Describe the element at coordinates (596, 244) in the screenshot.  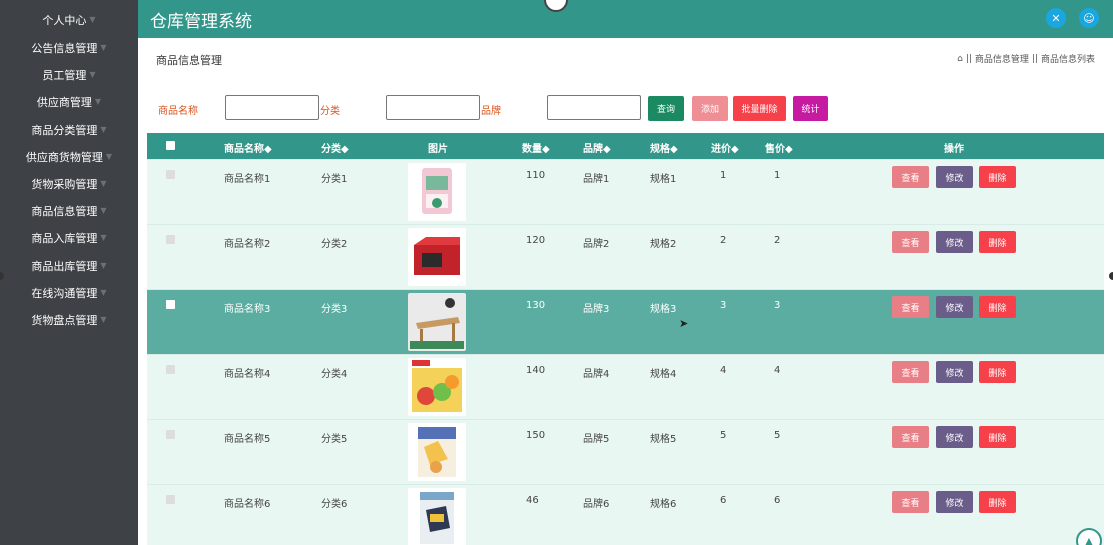
I see `cell-brand: 品牌2` at that location.